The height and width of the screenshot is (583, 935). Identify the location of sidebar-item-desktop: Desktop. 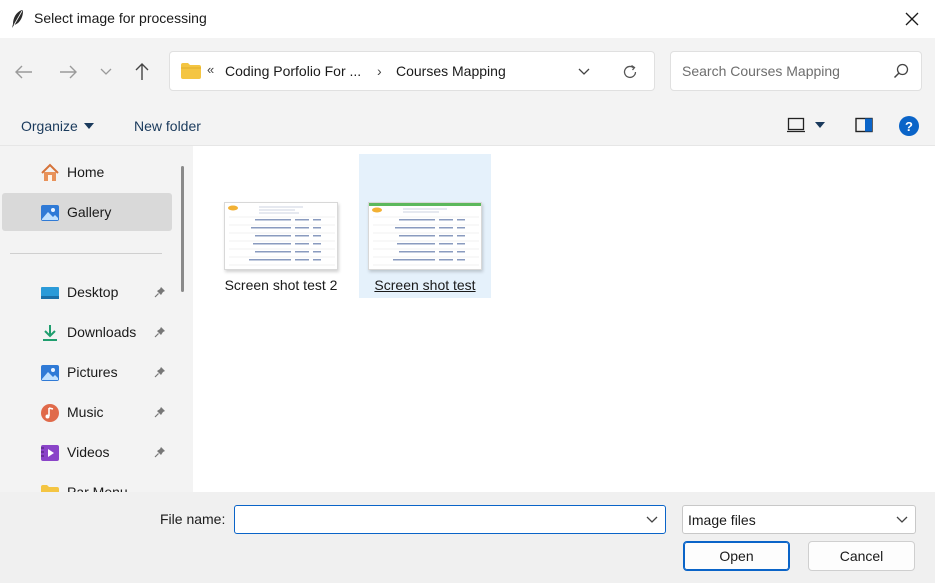
(87, 292).